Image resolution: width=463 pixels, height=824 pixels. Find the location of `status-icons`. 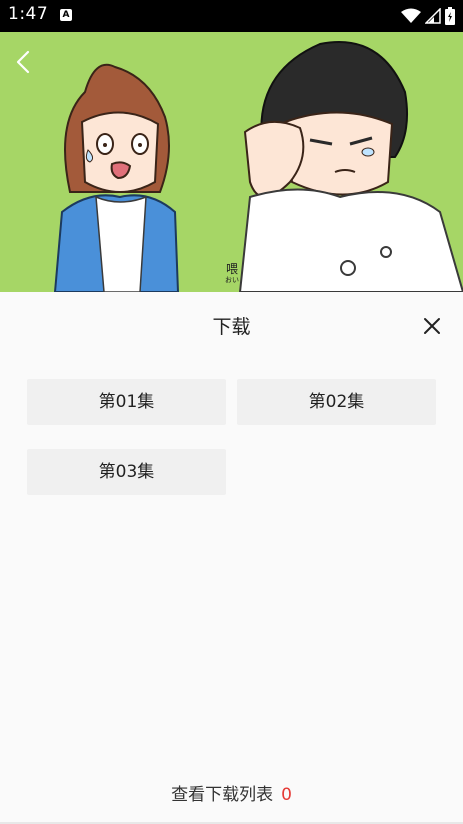

status-icons is located at coordinates (428, 16).